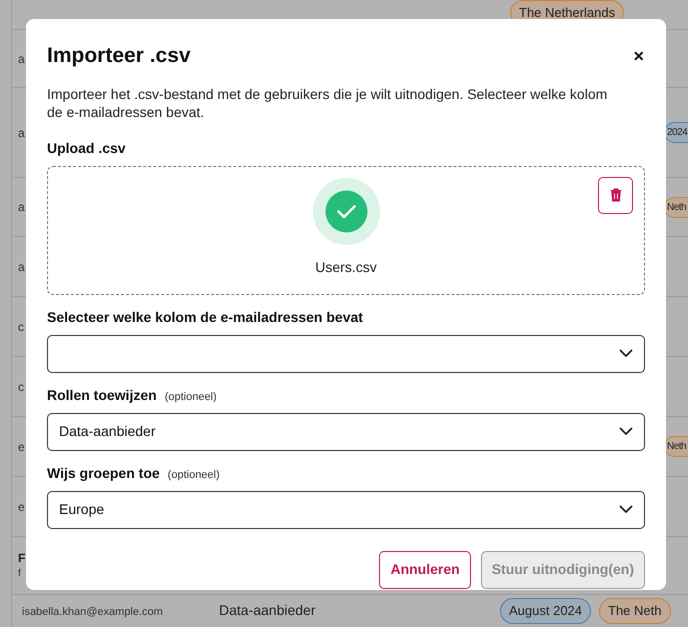  Describe the element at coordinates (267, 610) in the screenshot. I see `table-cell: Data-aanbieder` at that location.